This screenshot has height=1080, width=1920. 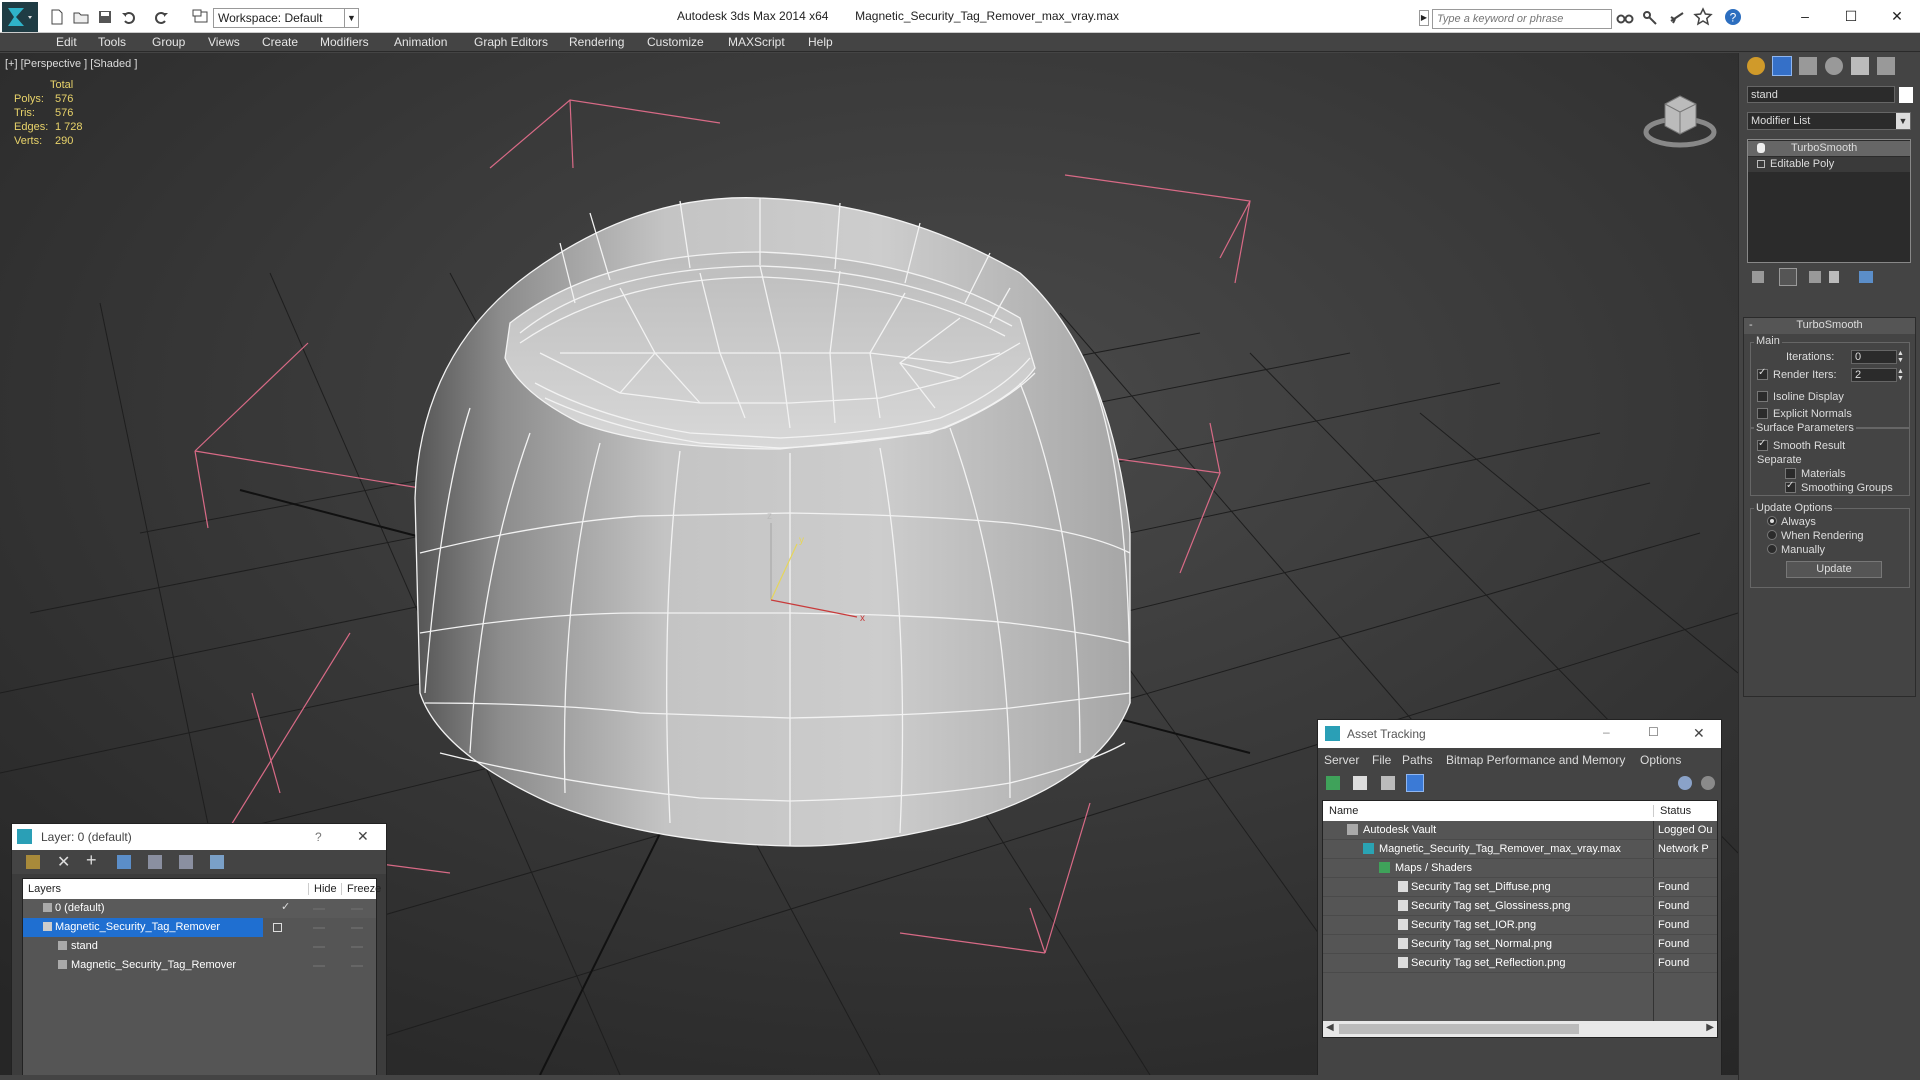 I want to click on maximize-button: ☐, so click(x=1851, y=16).